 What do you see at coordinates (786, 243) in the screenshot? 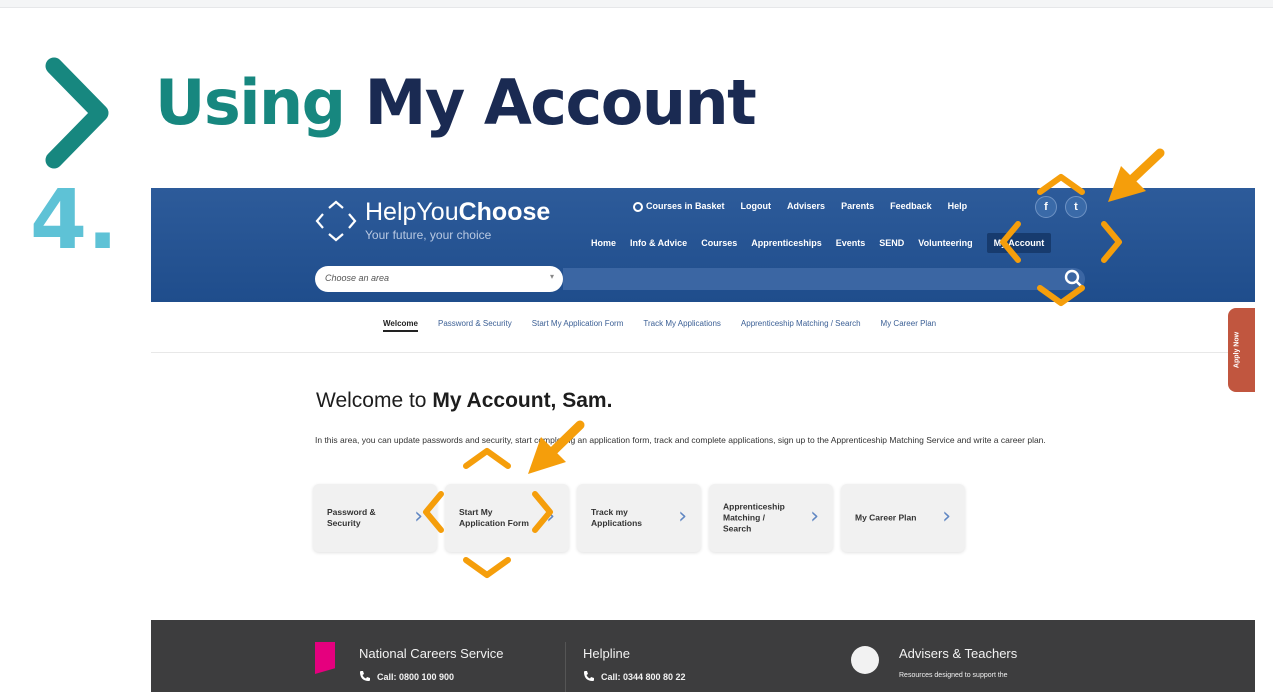
I see `nav-apprenticeships: Apprenticeships` at bounding box center [786, 243].